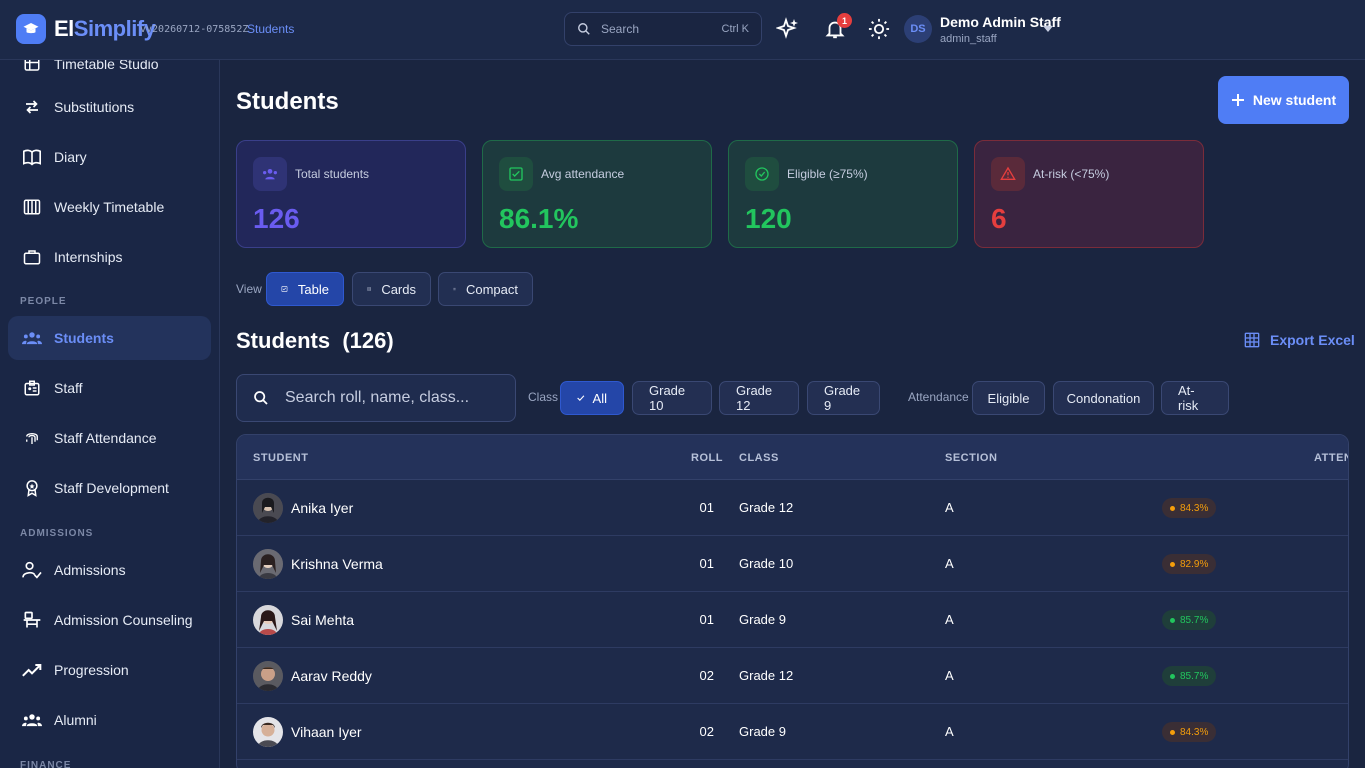 This screenshot has width=1365, height=768. Describe the element at coordinates (454, 289) in the screenshot. I see `list-icon` at that location.